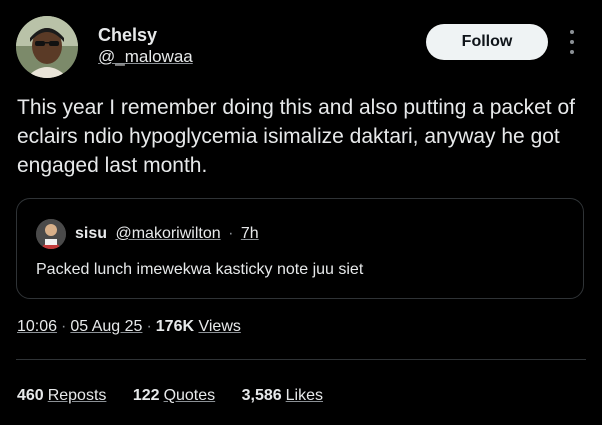  What do you see at coordinates (146, 395) in the screenshot?
I see `quotes-count: 122` at bounding box center [146, 395].